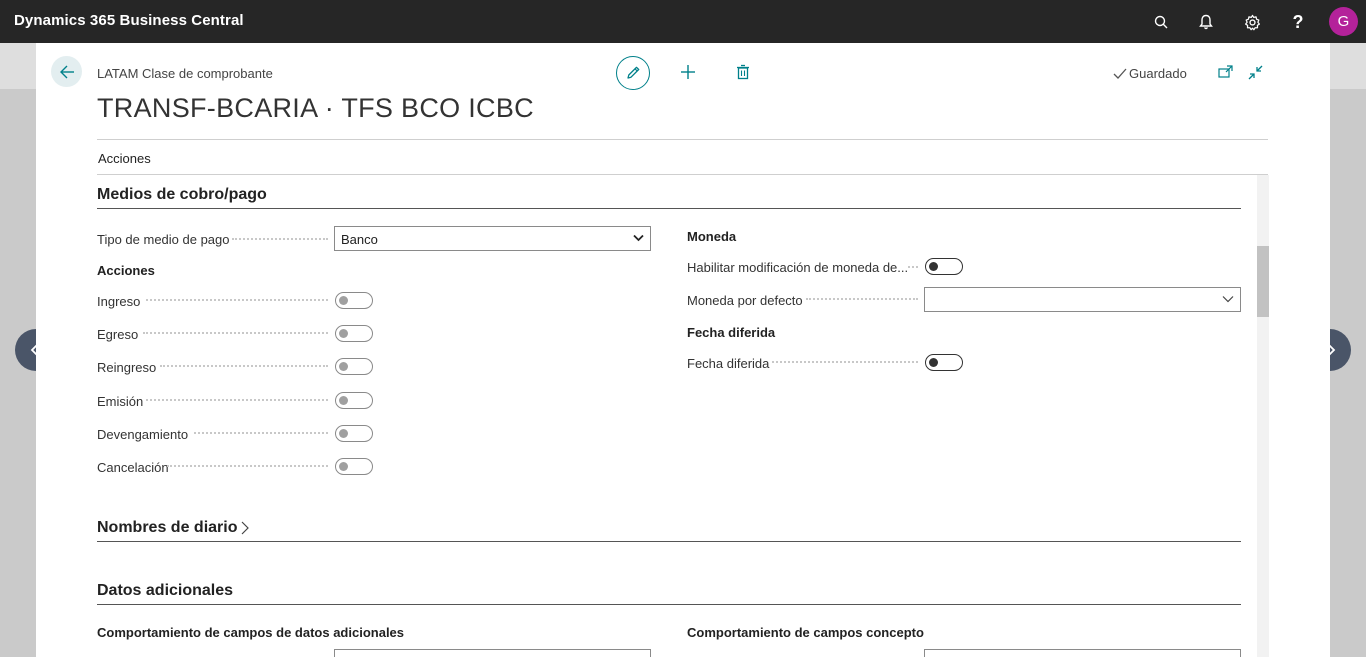  I want to click on ingreso-label: Ingreso, so click(119, 301).